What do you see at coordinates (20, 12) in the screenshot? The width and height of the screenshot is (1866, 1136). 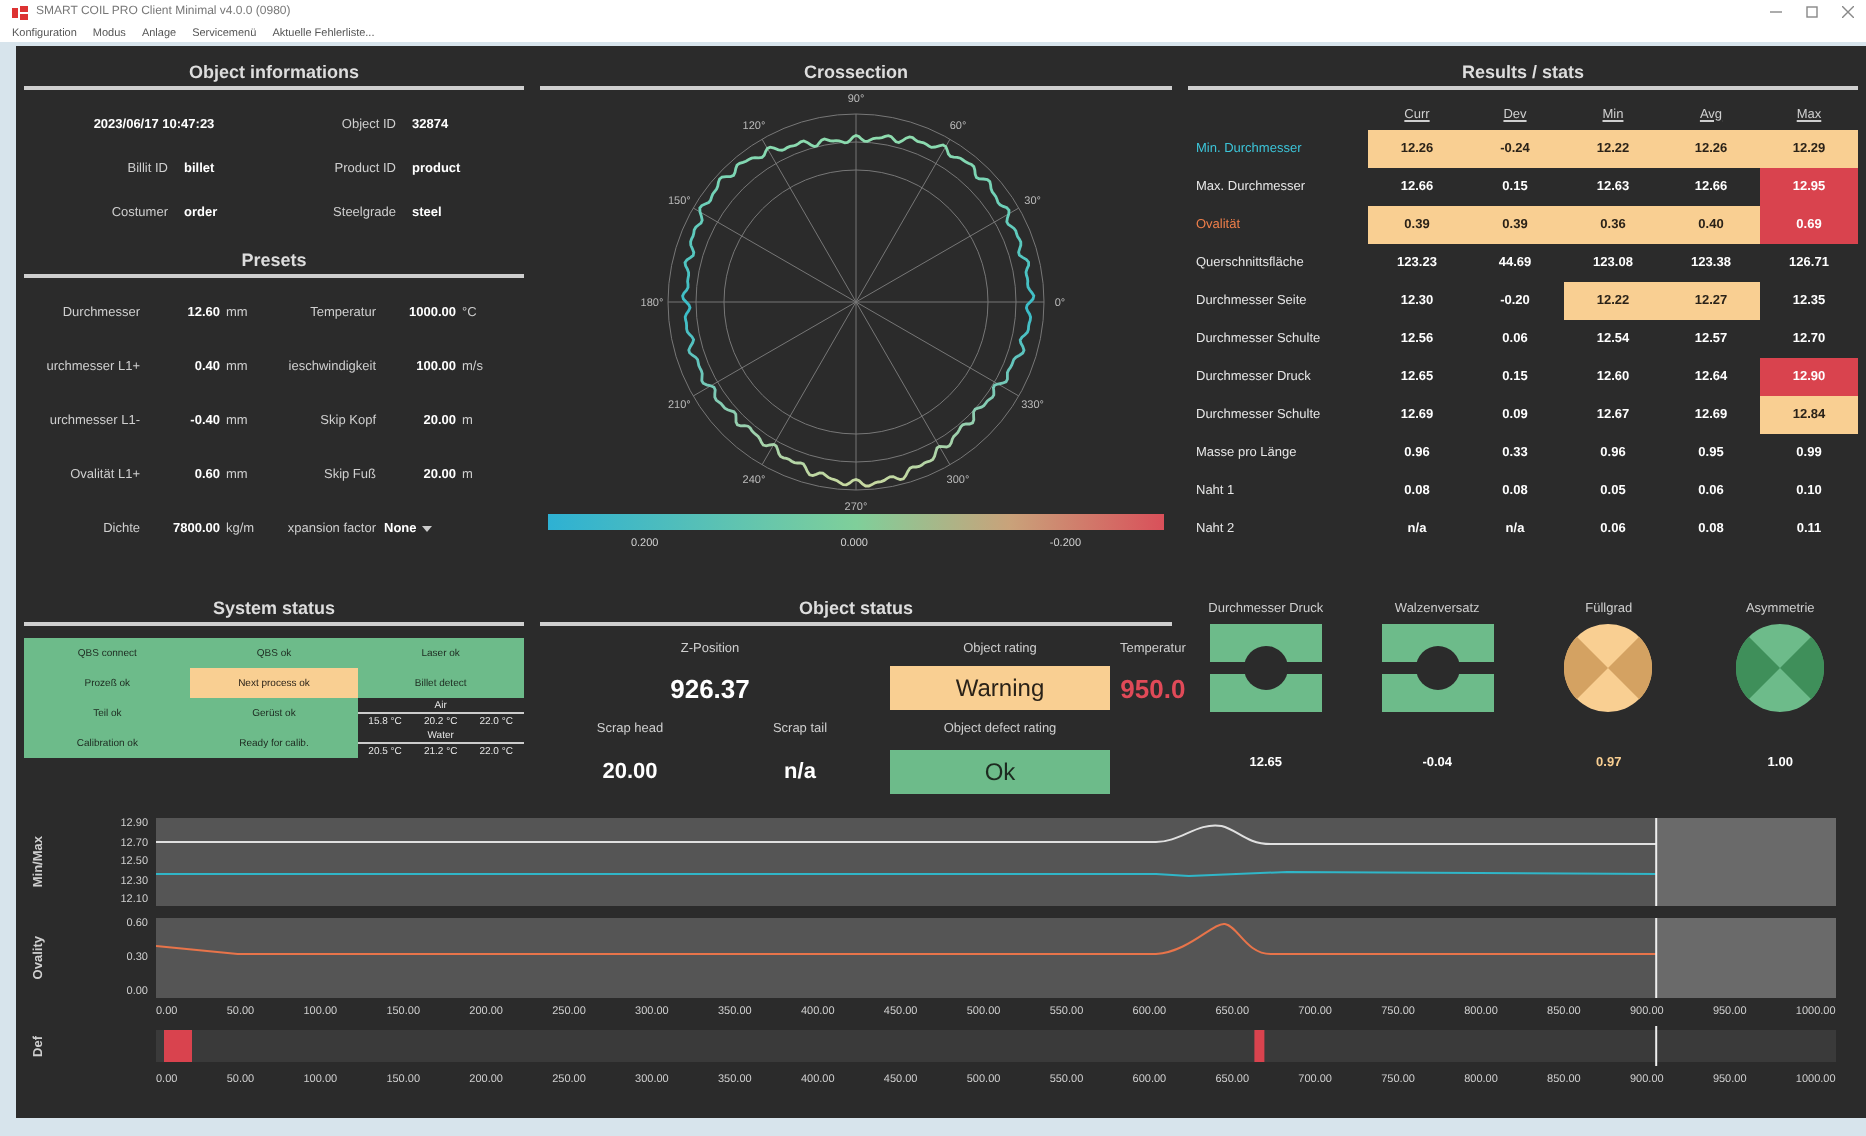 I see `app-logo-icon` at bounding box center [20, 12].